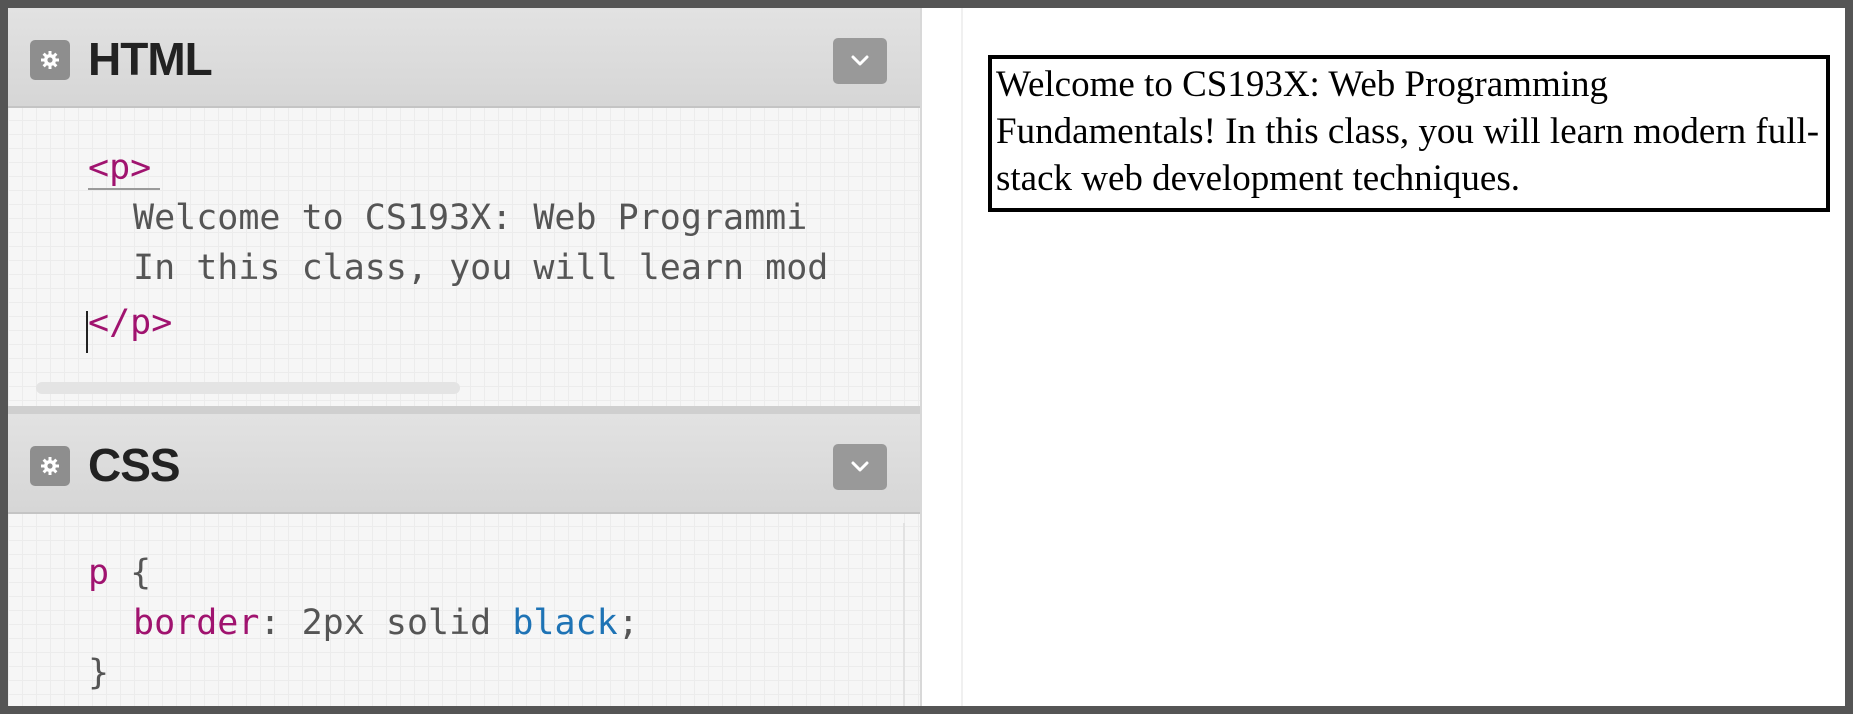 The height and width of the screenshot is (714, 1853). I want to click on css-colon: :, so click(270, 623).